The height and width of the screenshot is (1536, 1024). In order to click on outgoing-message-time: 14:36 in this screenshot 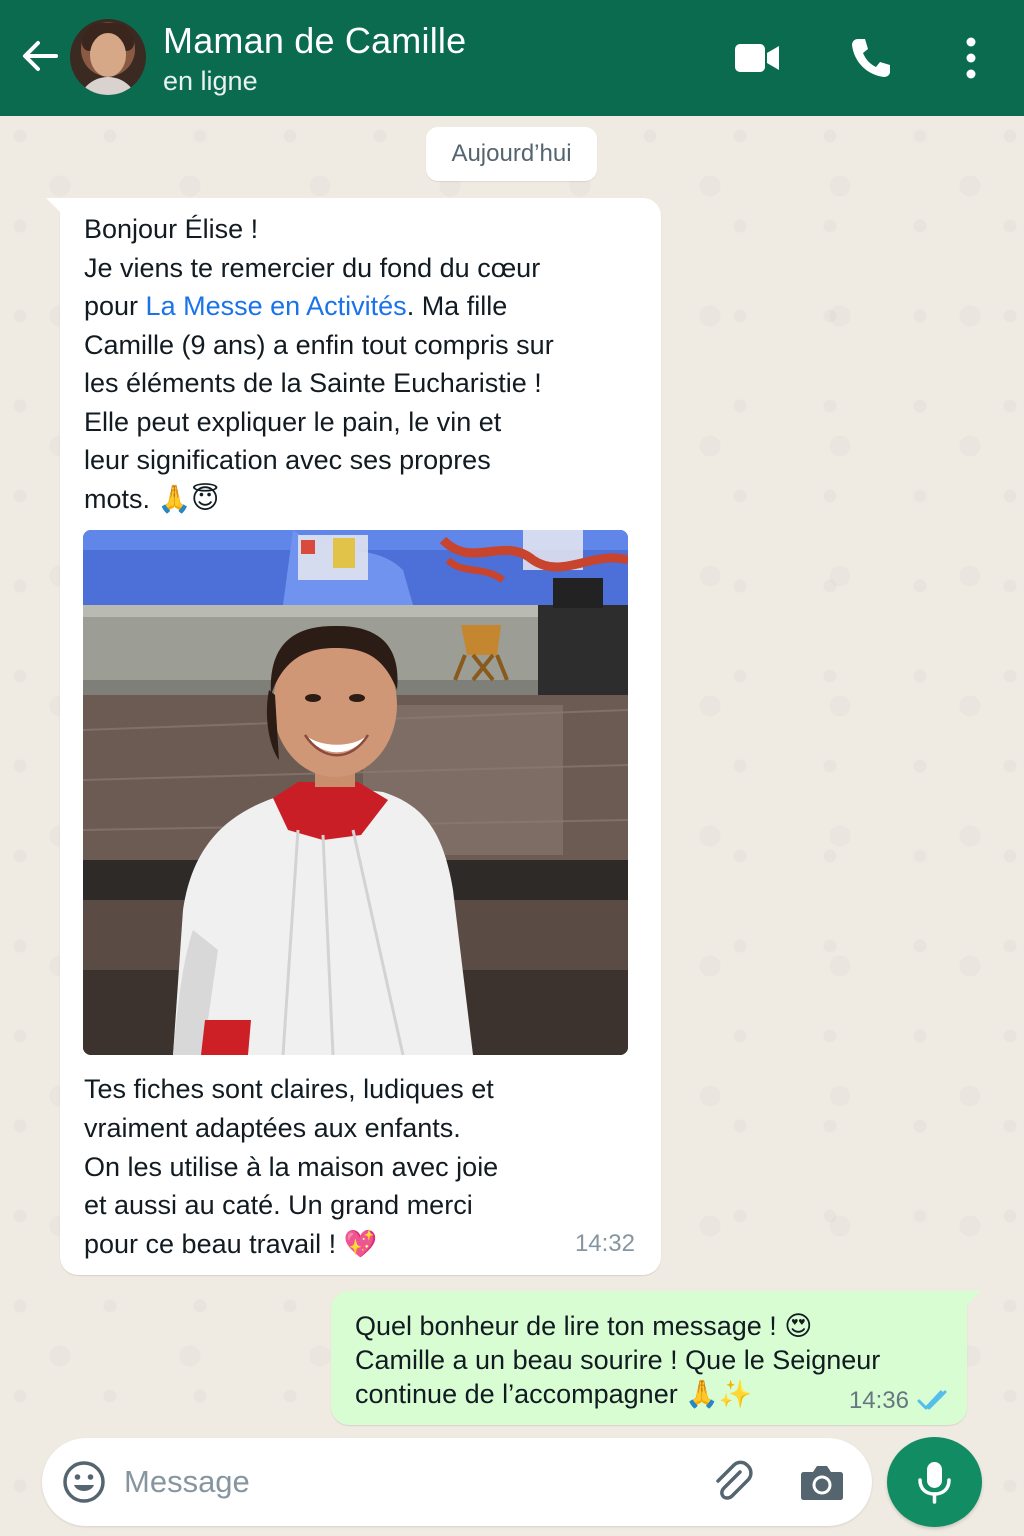, I will do `click(878, 1400)`.